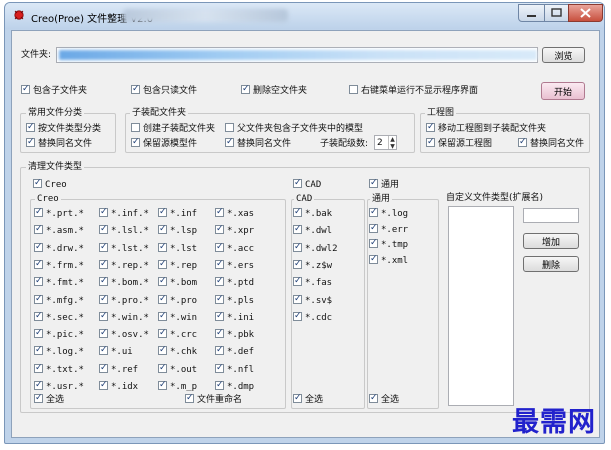 The image size is (611, 450). Describe the element at coordinates (234, 300) in the screenshot. I see `creo-type-checkbox: *.pls` at that location.